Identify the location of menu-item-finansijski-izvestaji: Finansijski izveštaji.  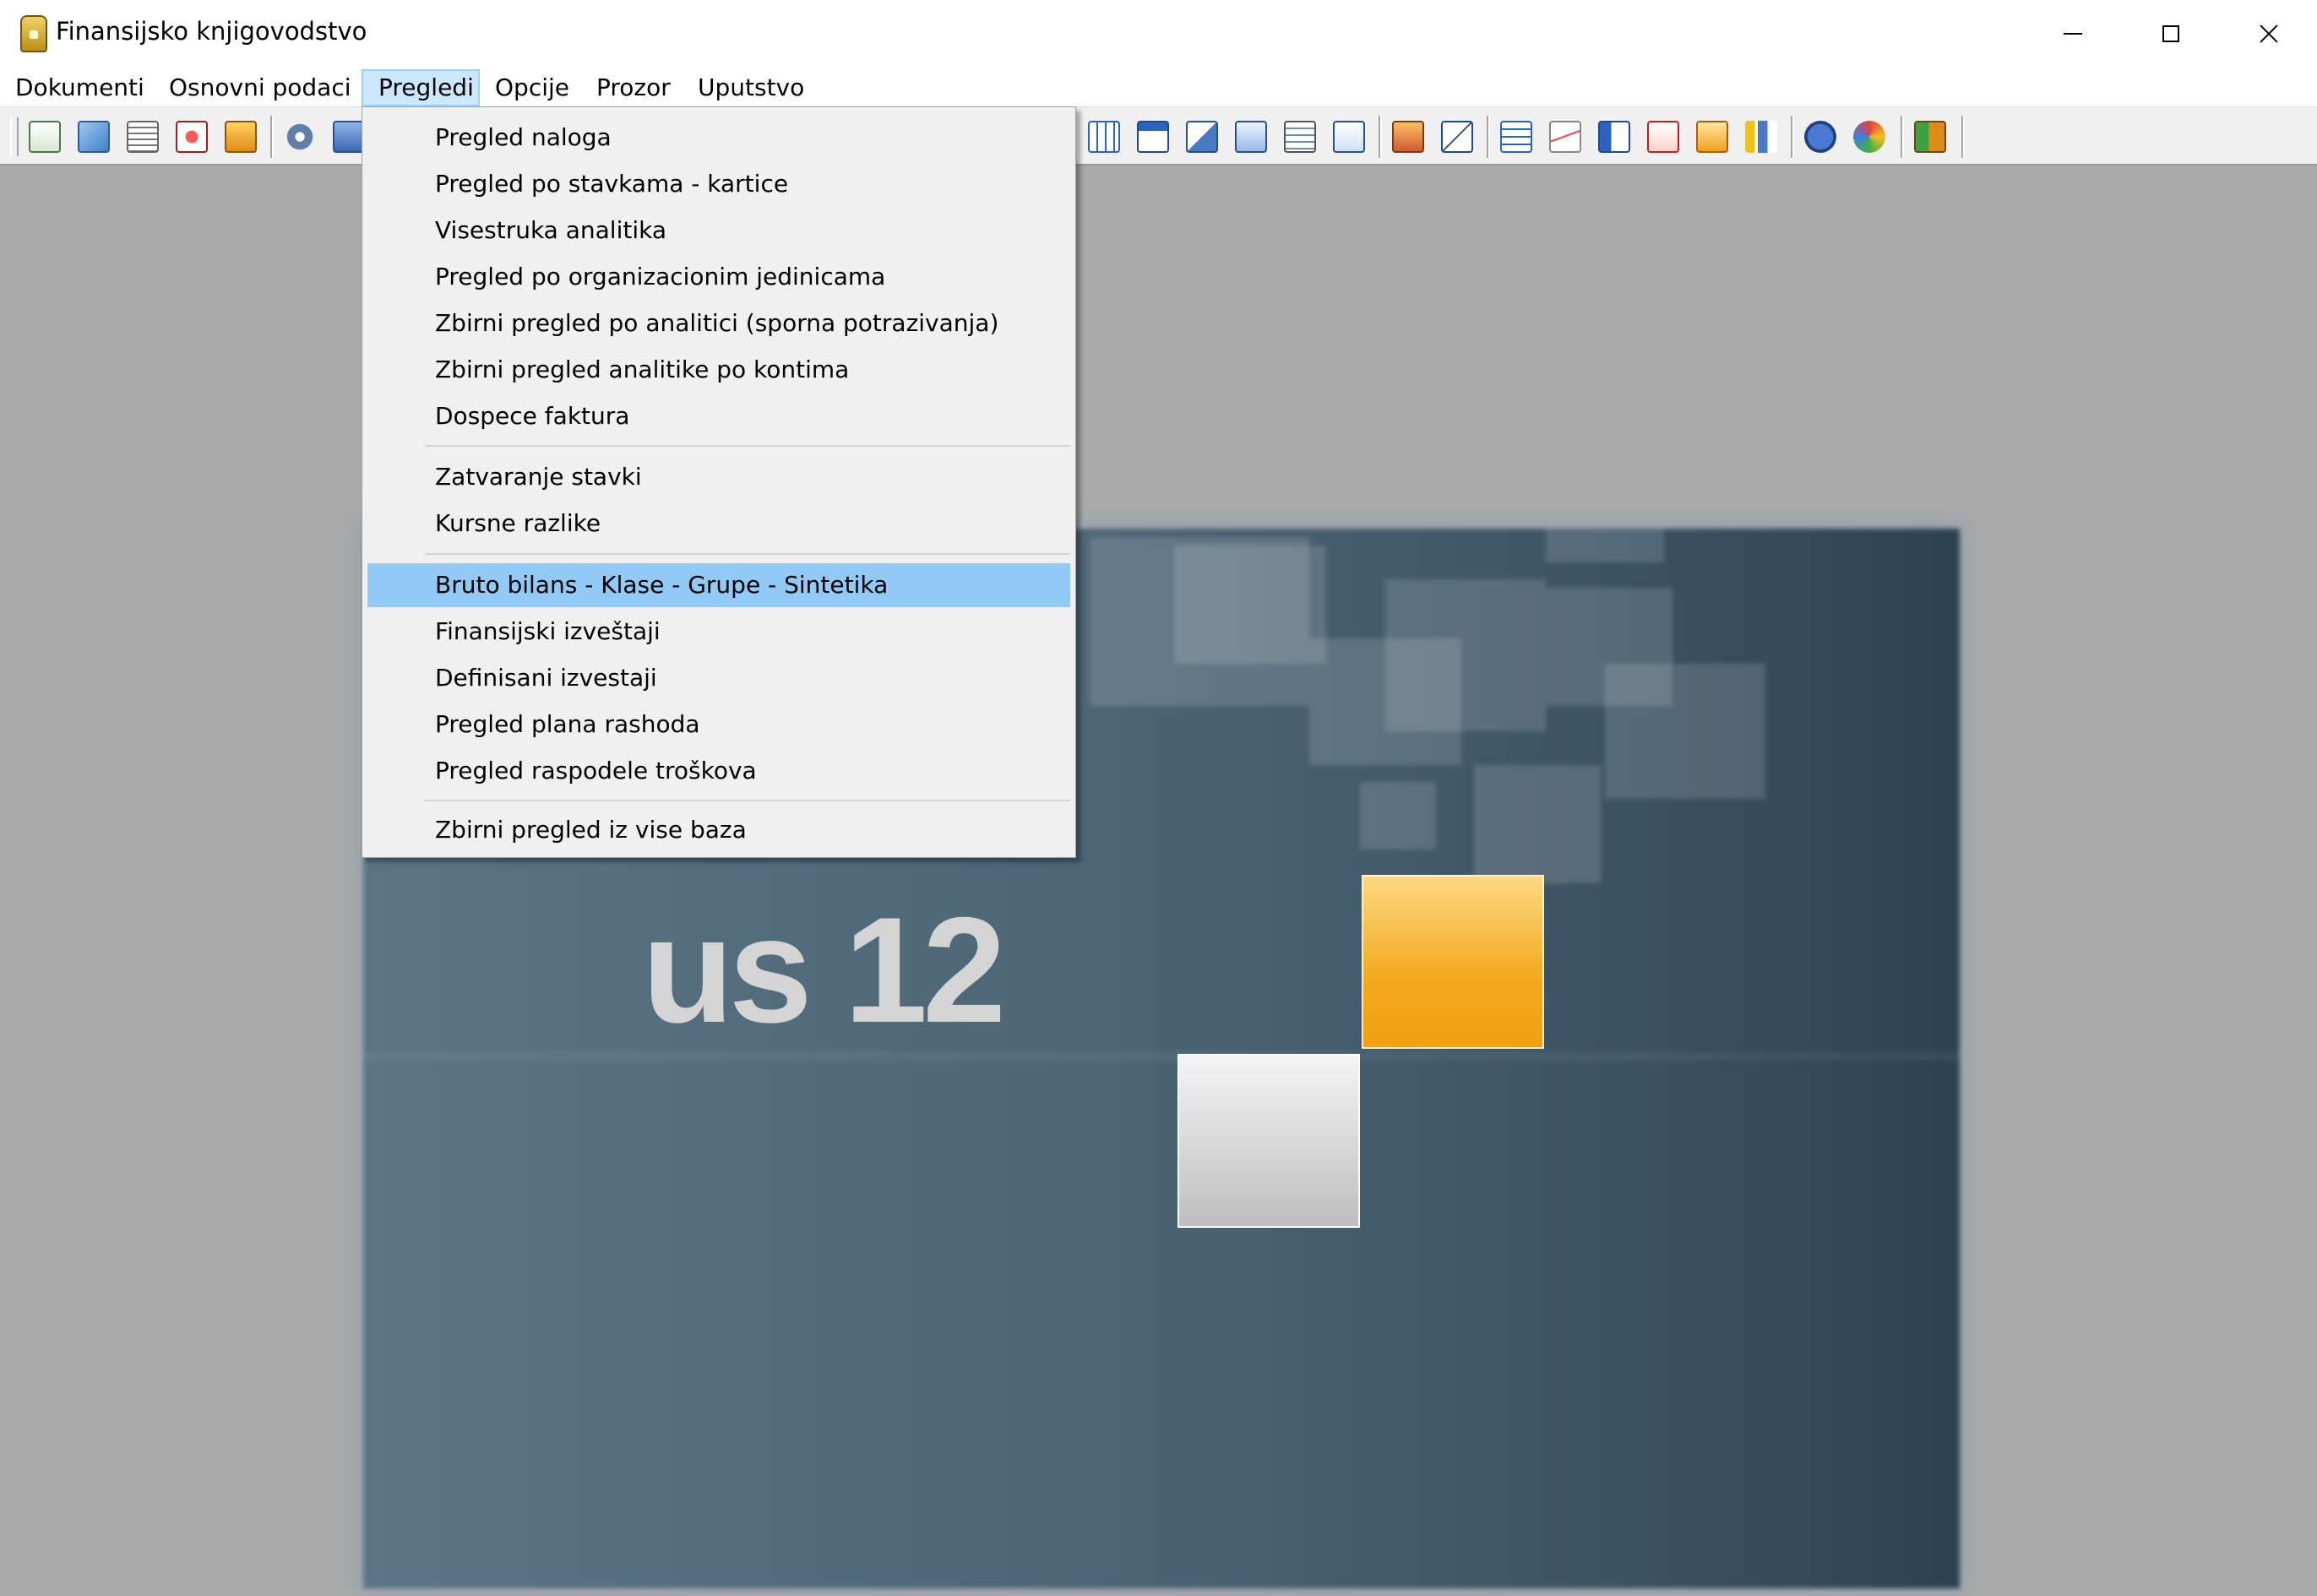
(718, 632).